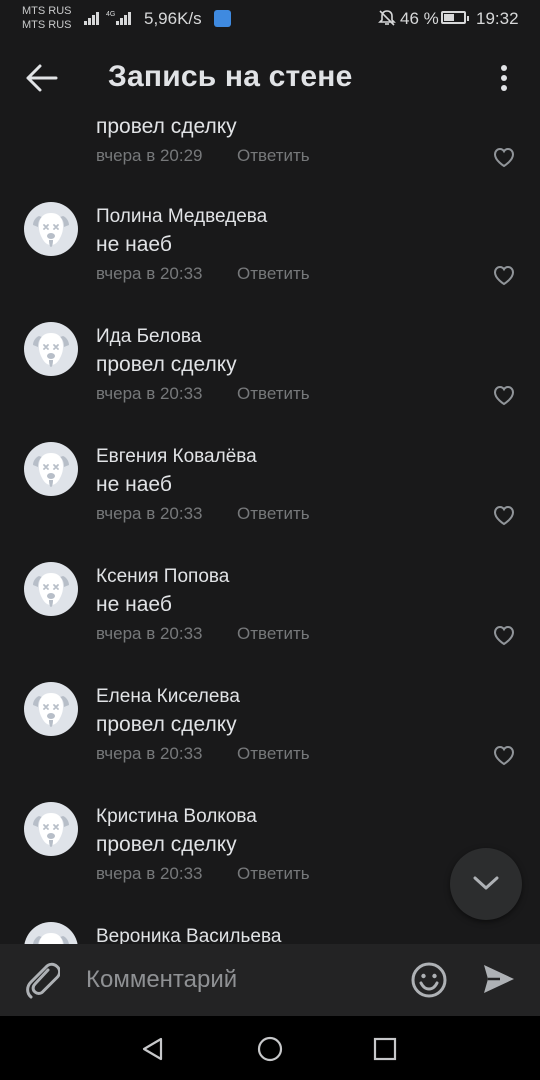  I want to click on svg-text: 4G, so click(110, 14).